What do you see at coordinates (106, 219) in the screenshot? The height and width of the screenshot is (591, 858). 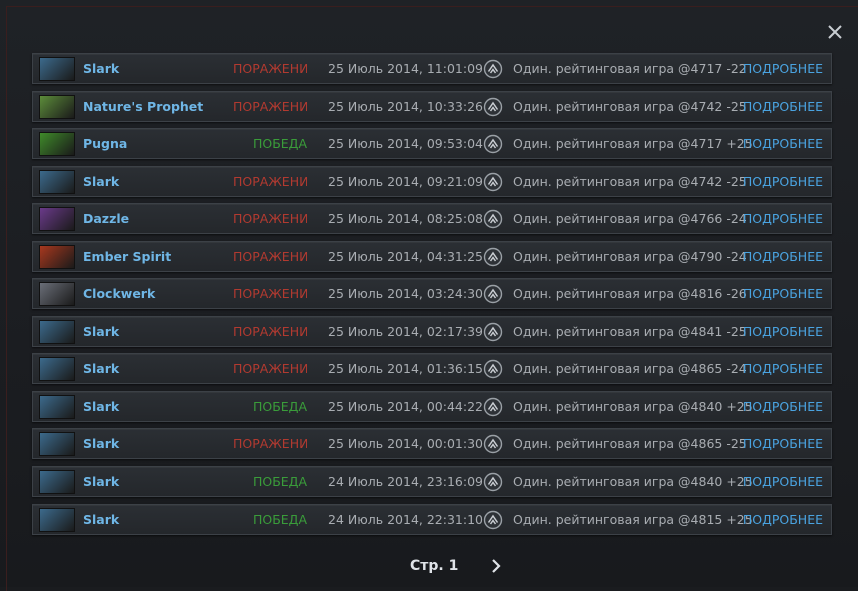 I see `hero-name: Dazzle` at bounding box center [106, 219].